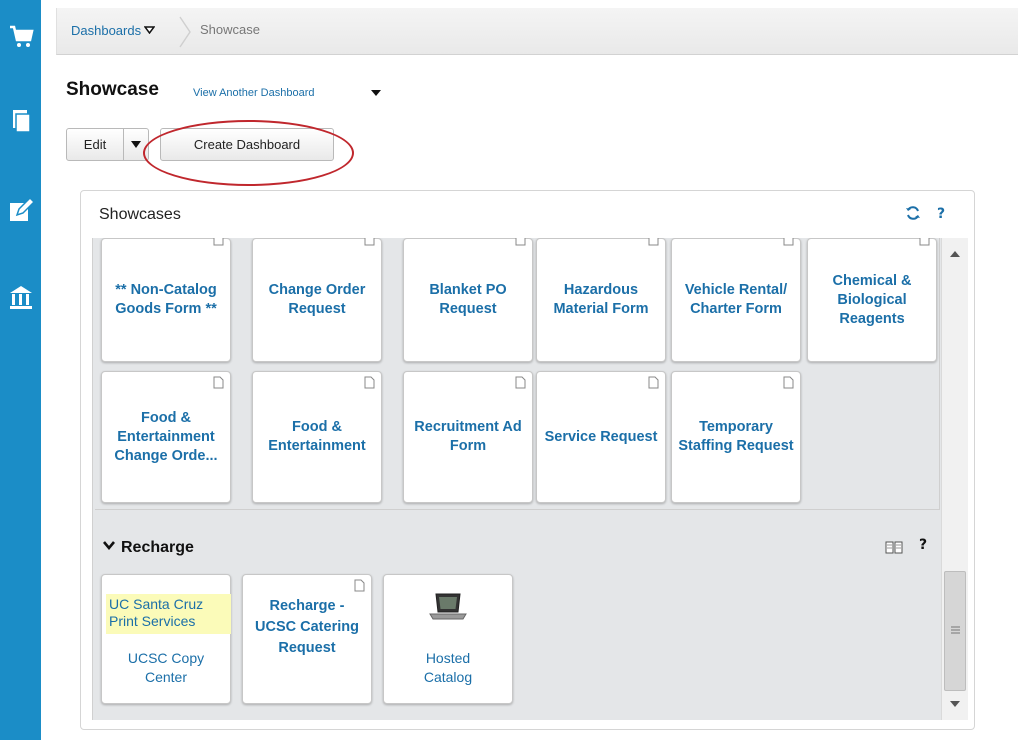 The height and width of the screenshot is (740, 1018). What do you see at coordinates (166, 667) in the screenshot?
I see `tile-caption: UCSC Copy Center` at bounding box center [166, 667].